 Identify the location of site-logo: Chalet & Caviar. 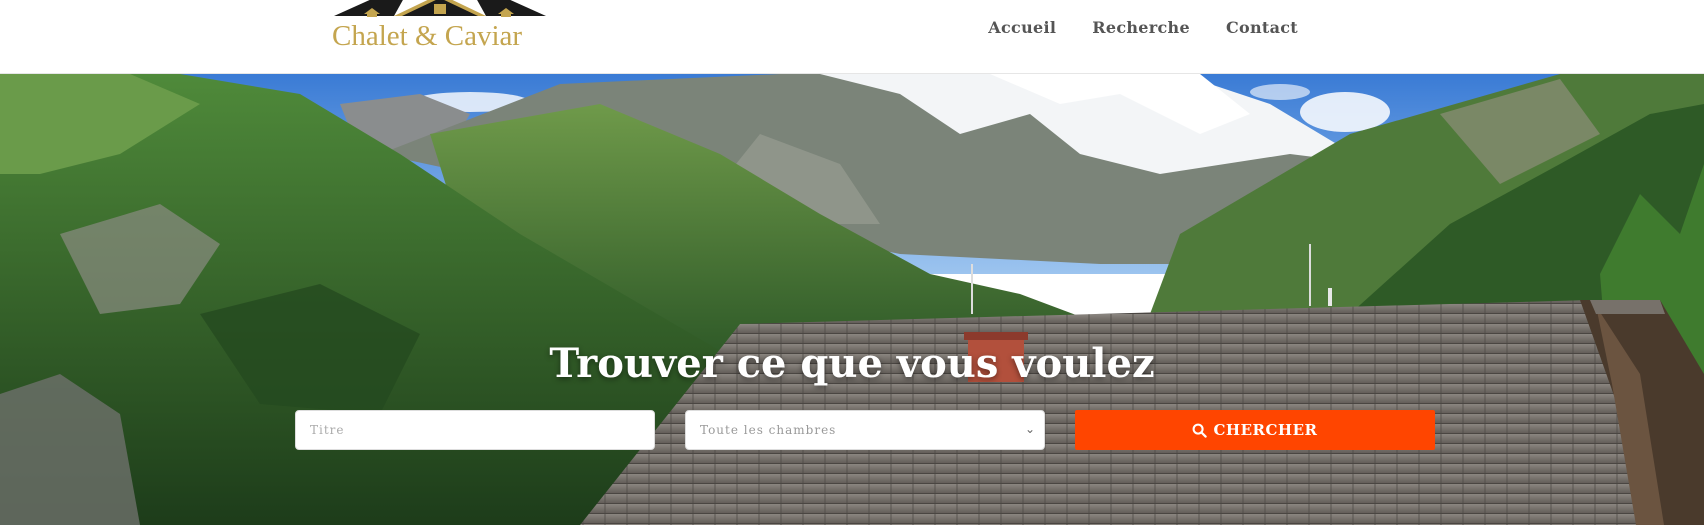
(440, 28).